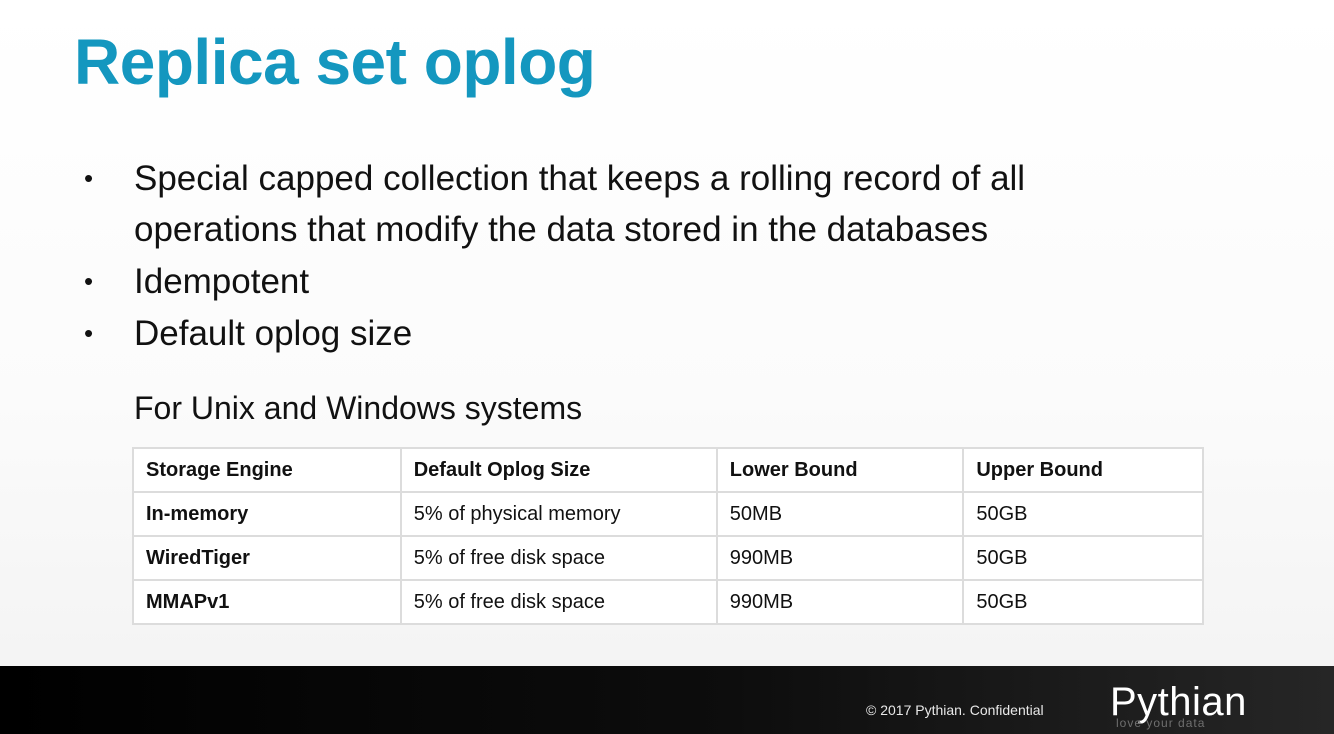  I want to click on slide-title: Replica set oplog, so click(335, 62).